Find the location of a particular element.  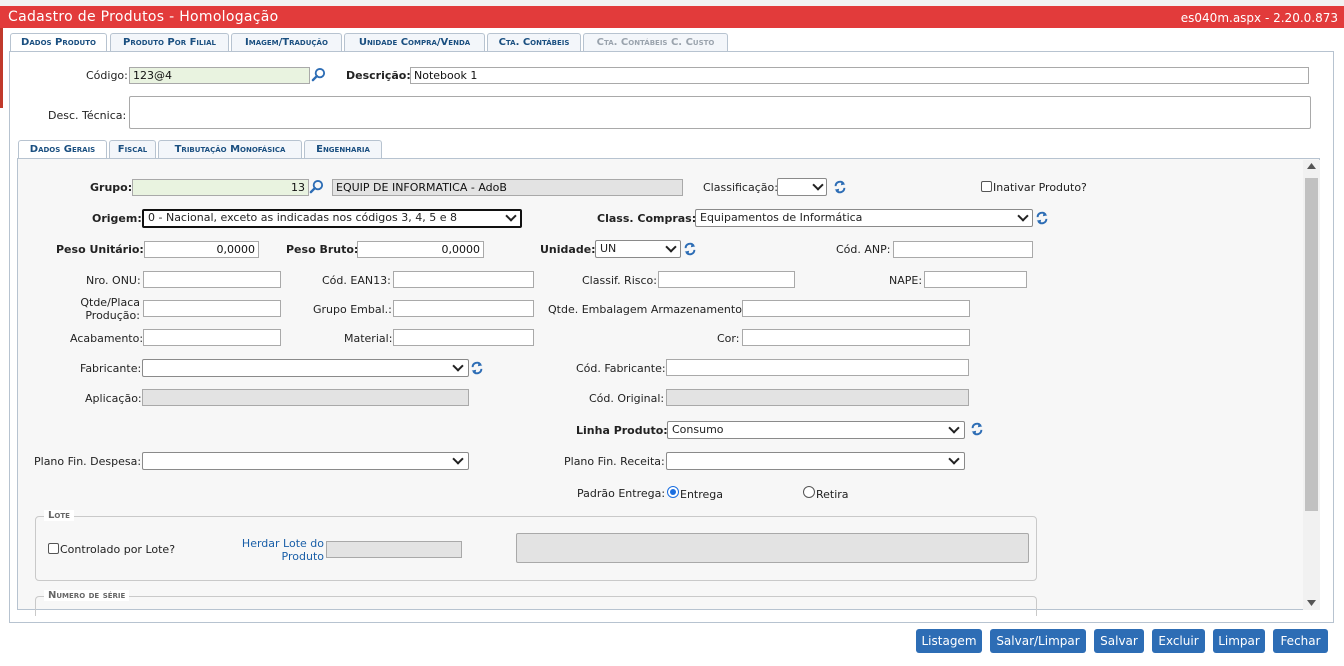

salvar-button: Salvar is located at coordinates (1119, 641).